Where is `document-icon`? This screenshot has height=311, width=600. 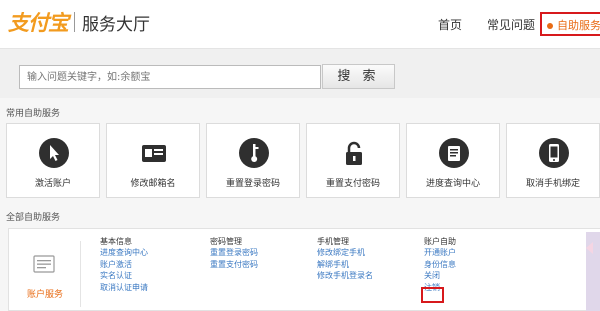 document-icon is located at coordinates (454, 153).